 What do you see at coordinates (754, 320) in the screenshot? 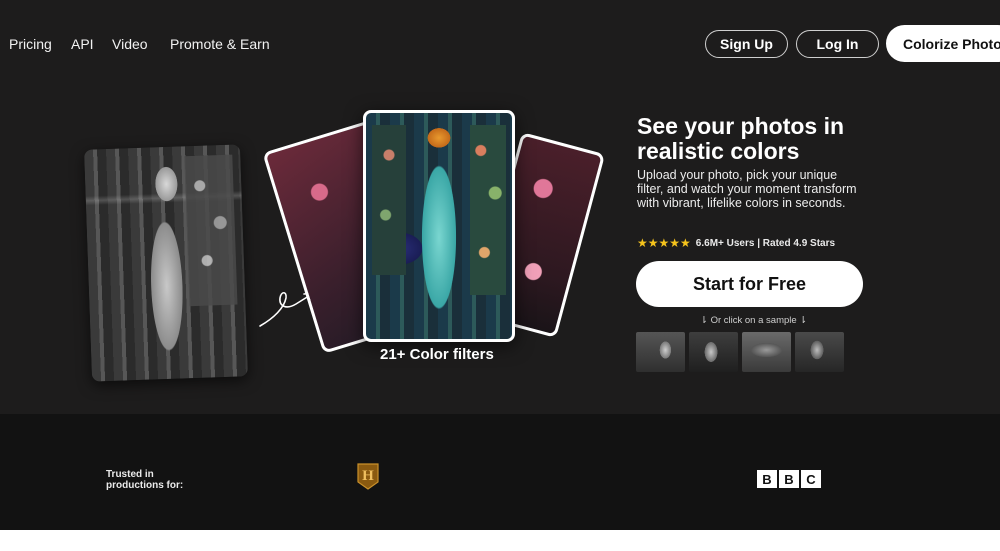
I see `sample-hint: ⇂ Or click on a sample ⇂` at bounding box center [754, 320].